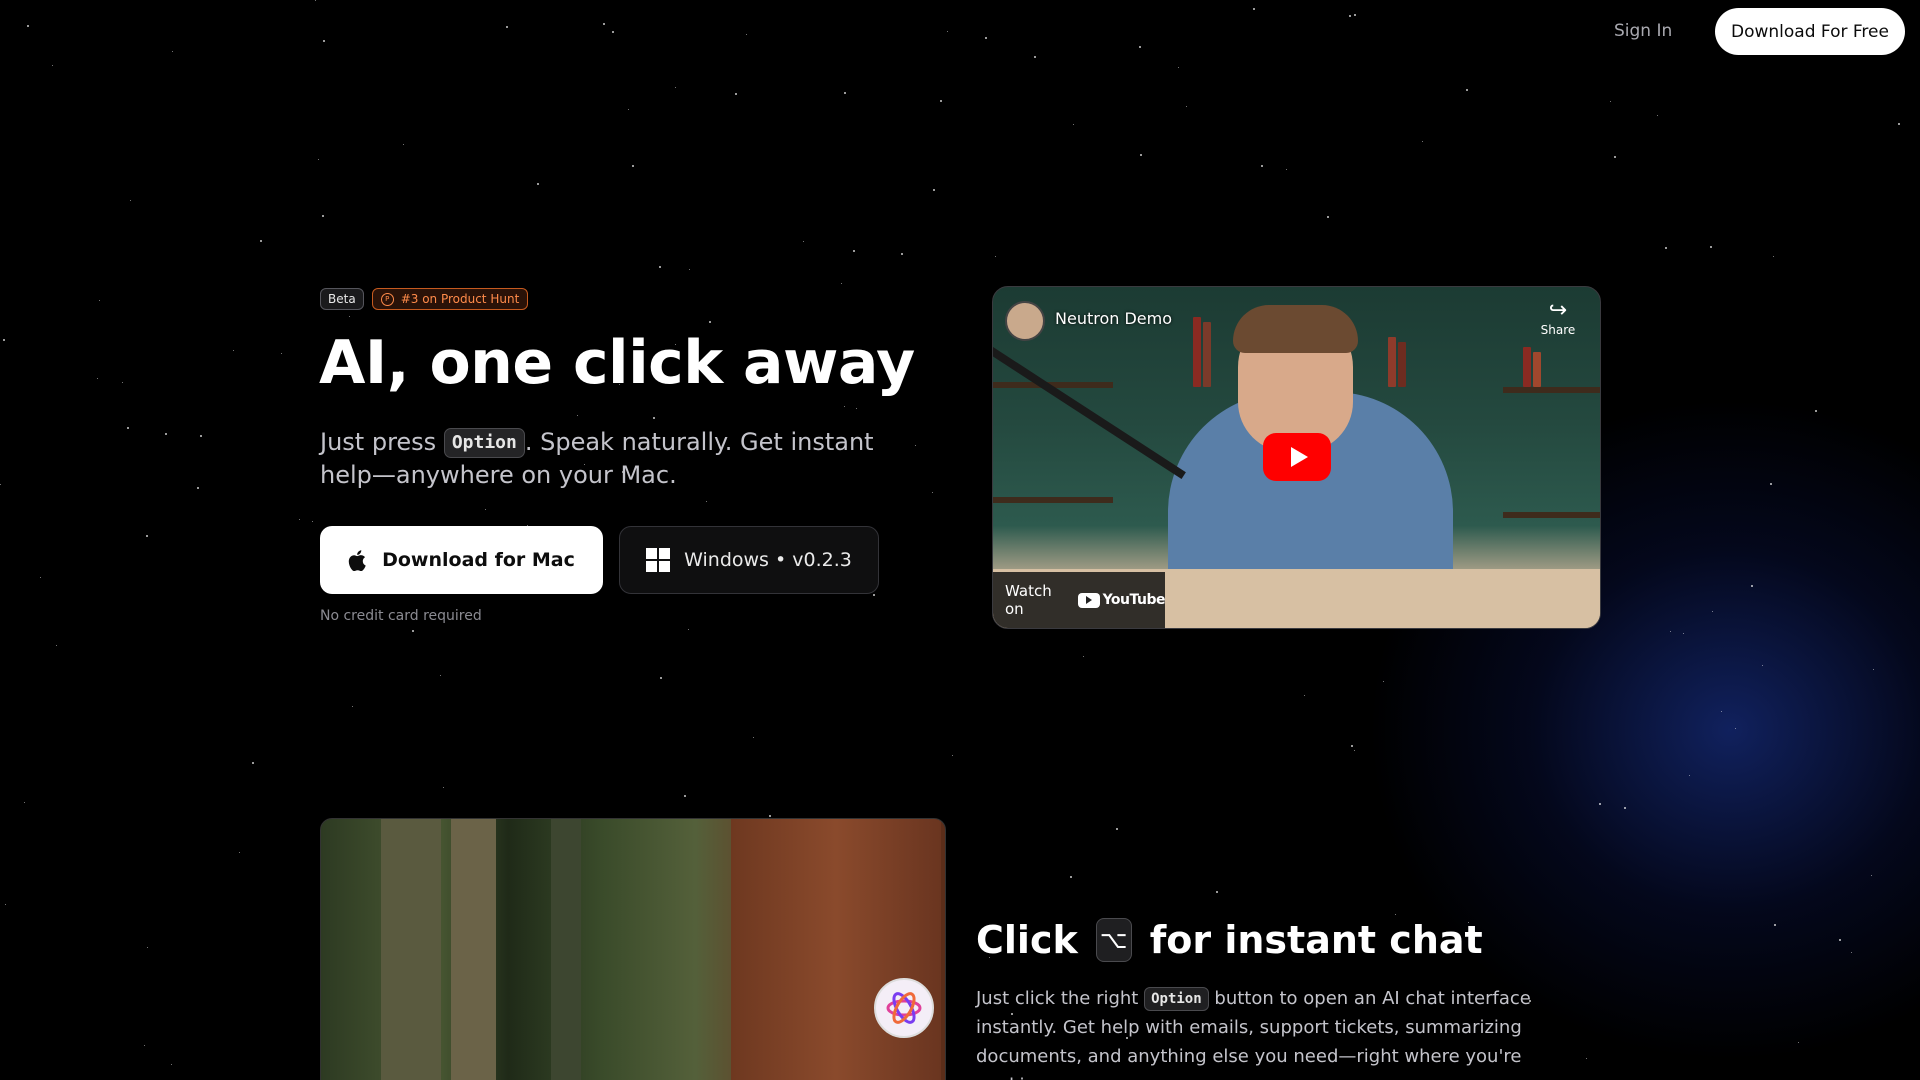  What do you see at coordinates (478, 560) in the screenshot?
I see `download-for-mac-label: Download for Mac` at bounding box center [478, 560].